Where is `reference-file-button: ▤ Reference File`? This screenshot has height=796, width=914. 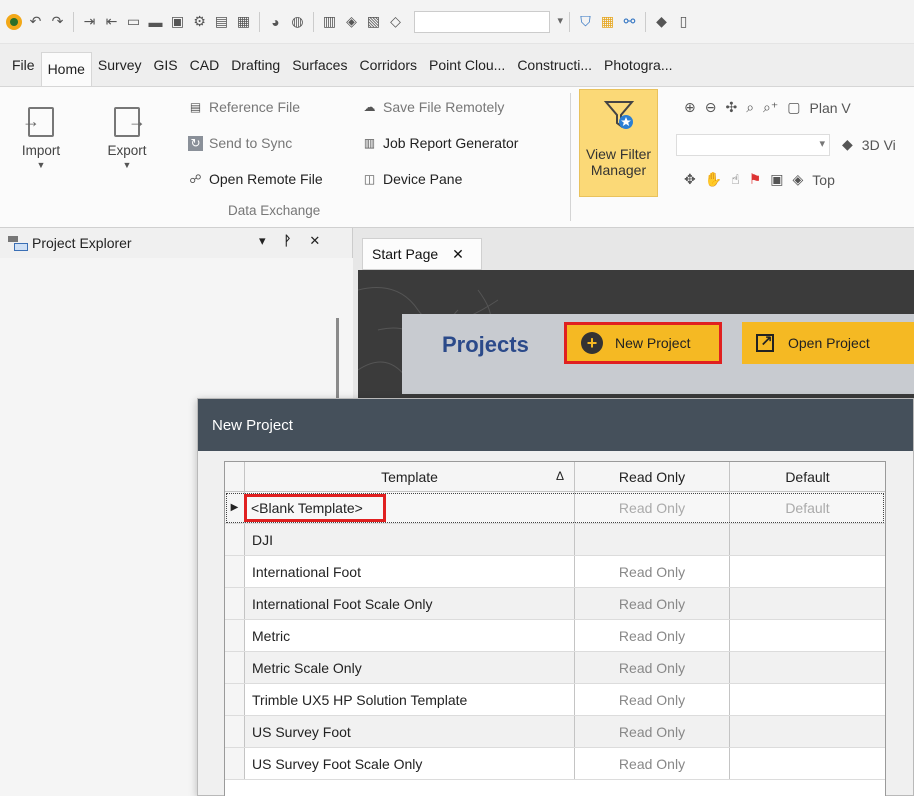
reference-file-button: ▤ Reference File is located at coordinates (244, 107).